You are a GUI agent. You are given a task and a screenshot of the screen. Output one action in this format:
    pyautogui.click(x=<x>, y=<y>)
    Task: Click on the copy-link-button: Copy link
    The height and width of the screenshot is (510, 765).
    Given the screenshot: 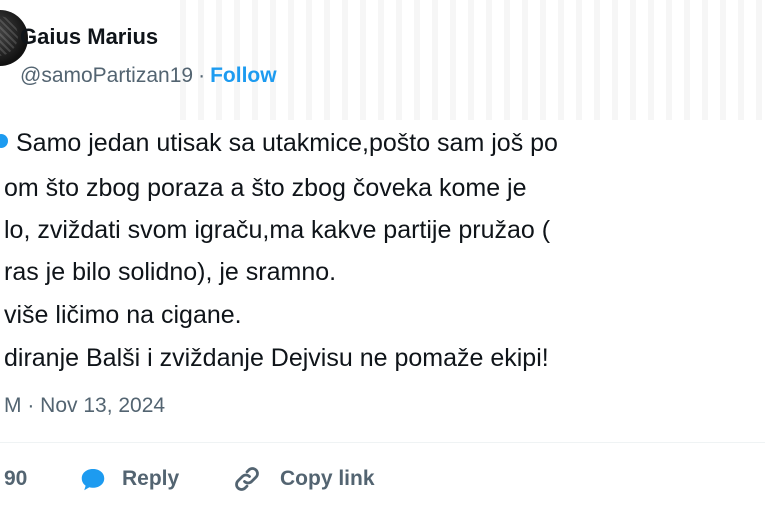 What is the action you would take?
    pyautogui.click(x=303, y=479)
    